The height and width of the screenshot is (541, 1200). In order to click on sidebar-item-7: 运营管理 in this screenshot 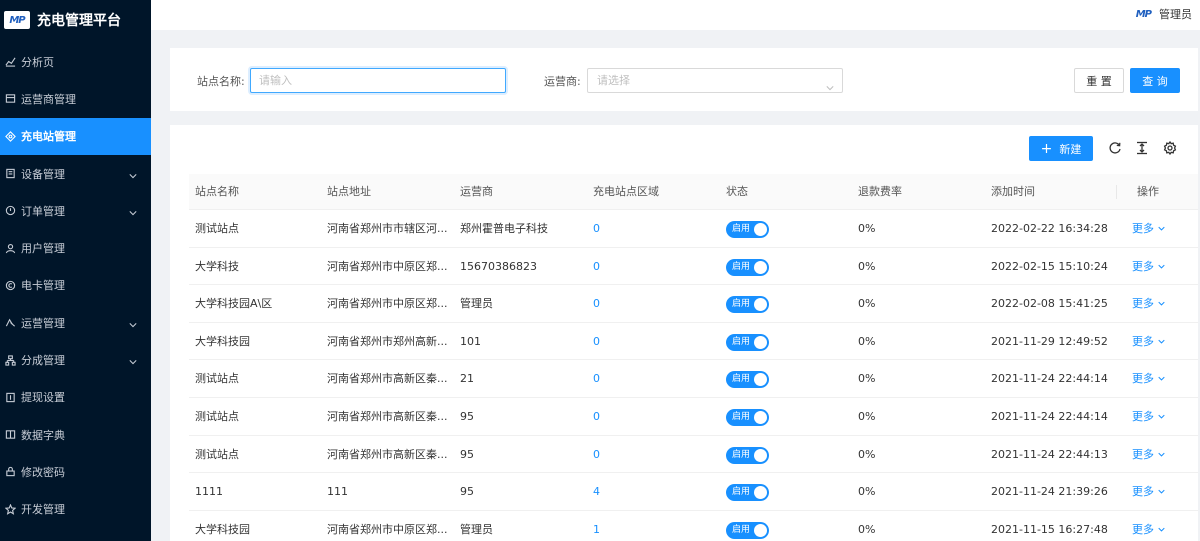, I will do `click(75, 322)`.